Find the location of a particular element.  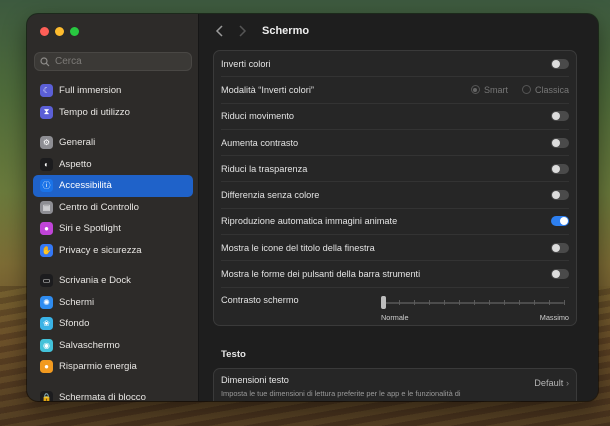

contrast-slider is located at coordinates (473, 302).